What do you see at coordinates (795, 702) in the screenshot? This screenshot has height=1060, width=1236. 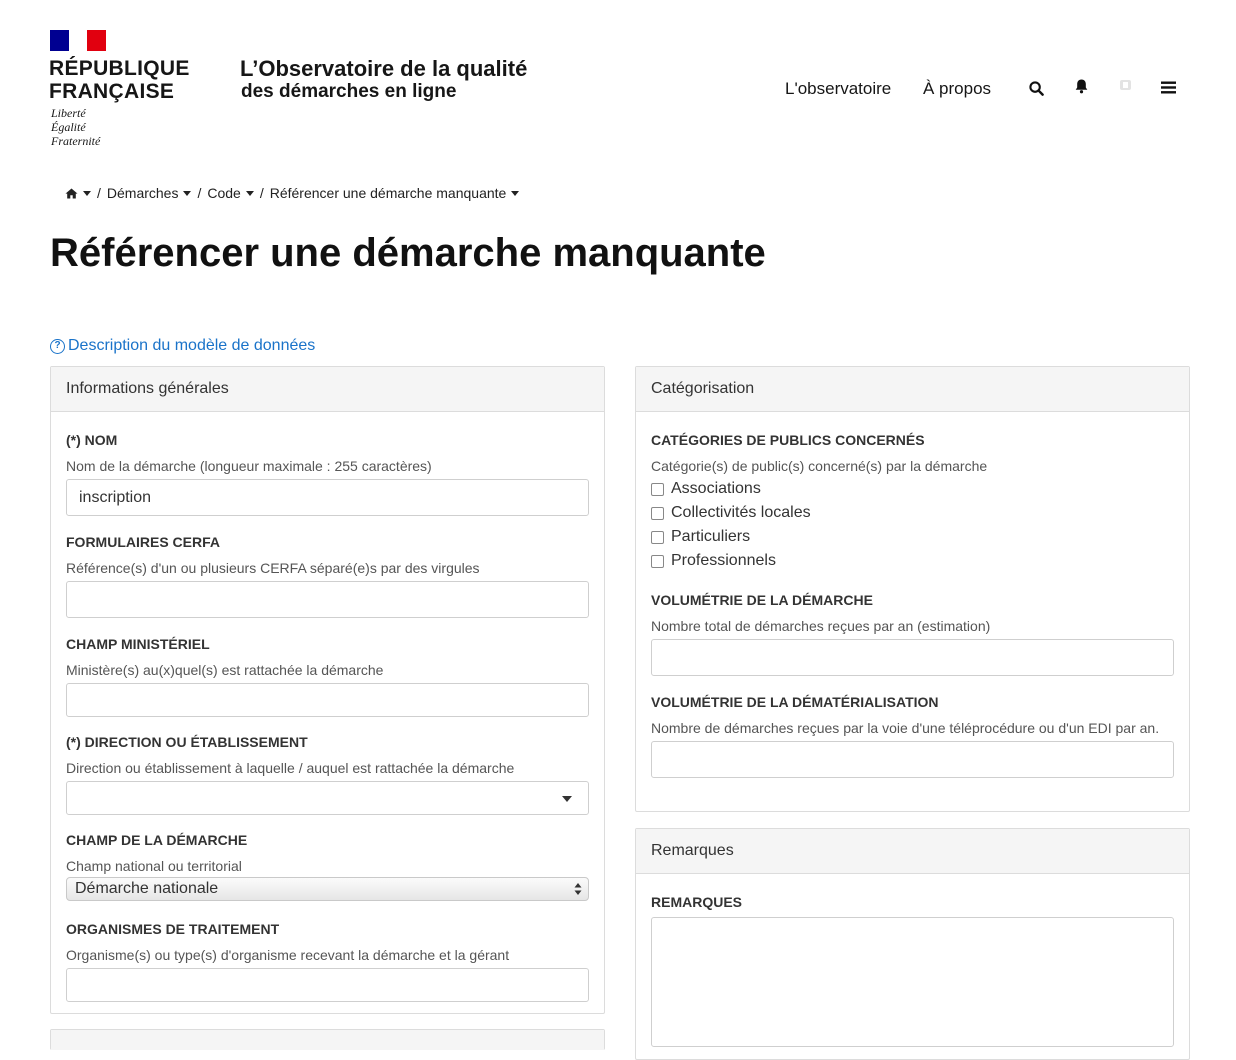 I see `field-label: VOLUMÉTRIE DE LA DÉMATÉRIALISATION` at bounding box center [795, 702].